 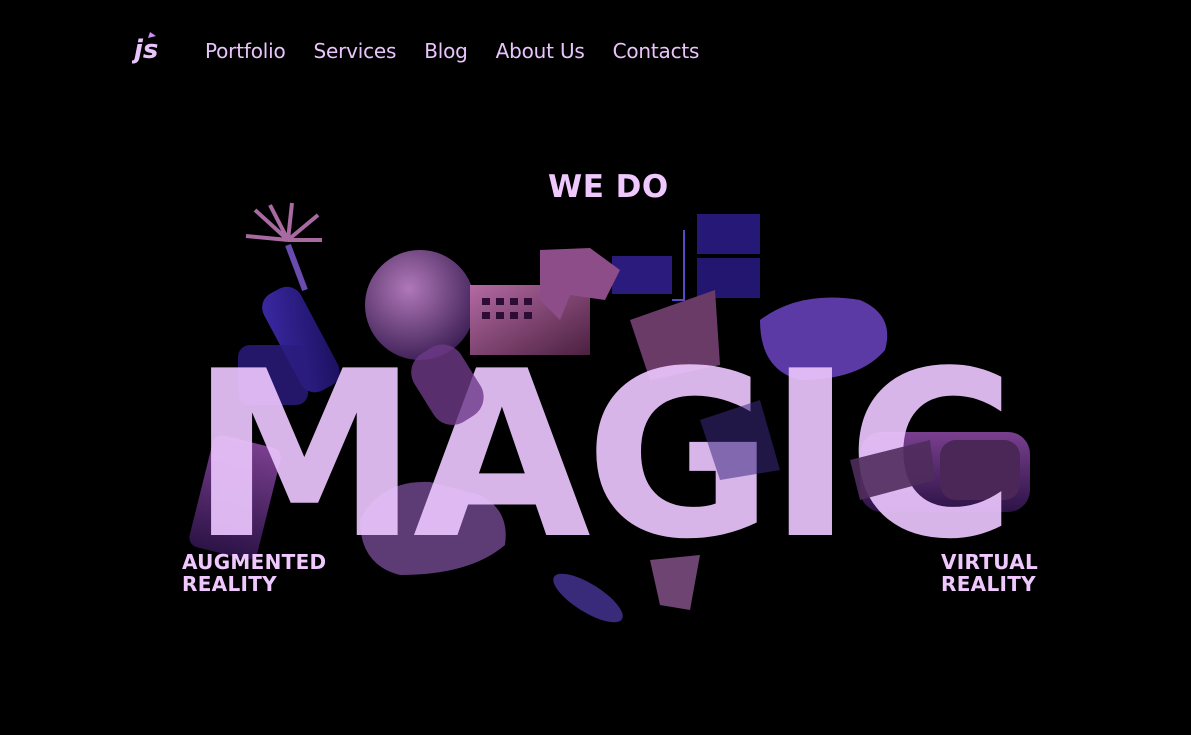 What do you see at coordinates (988, 584) in the screenshot?
I see `virtual-reality-line2: REALITY` at bounding box center [988, 584].